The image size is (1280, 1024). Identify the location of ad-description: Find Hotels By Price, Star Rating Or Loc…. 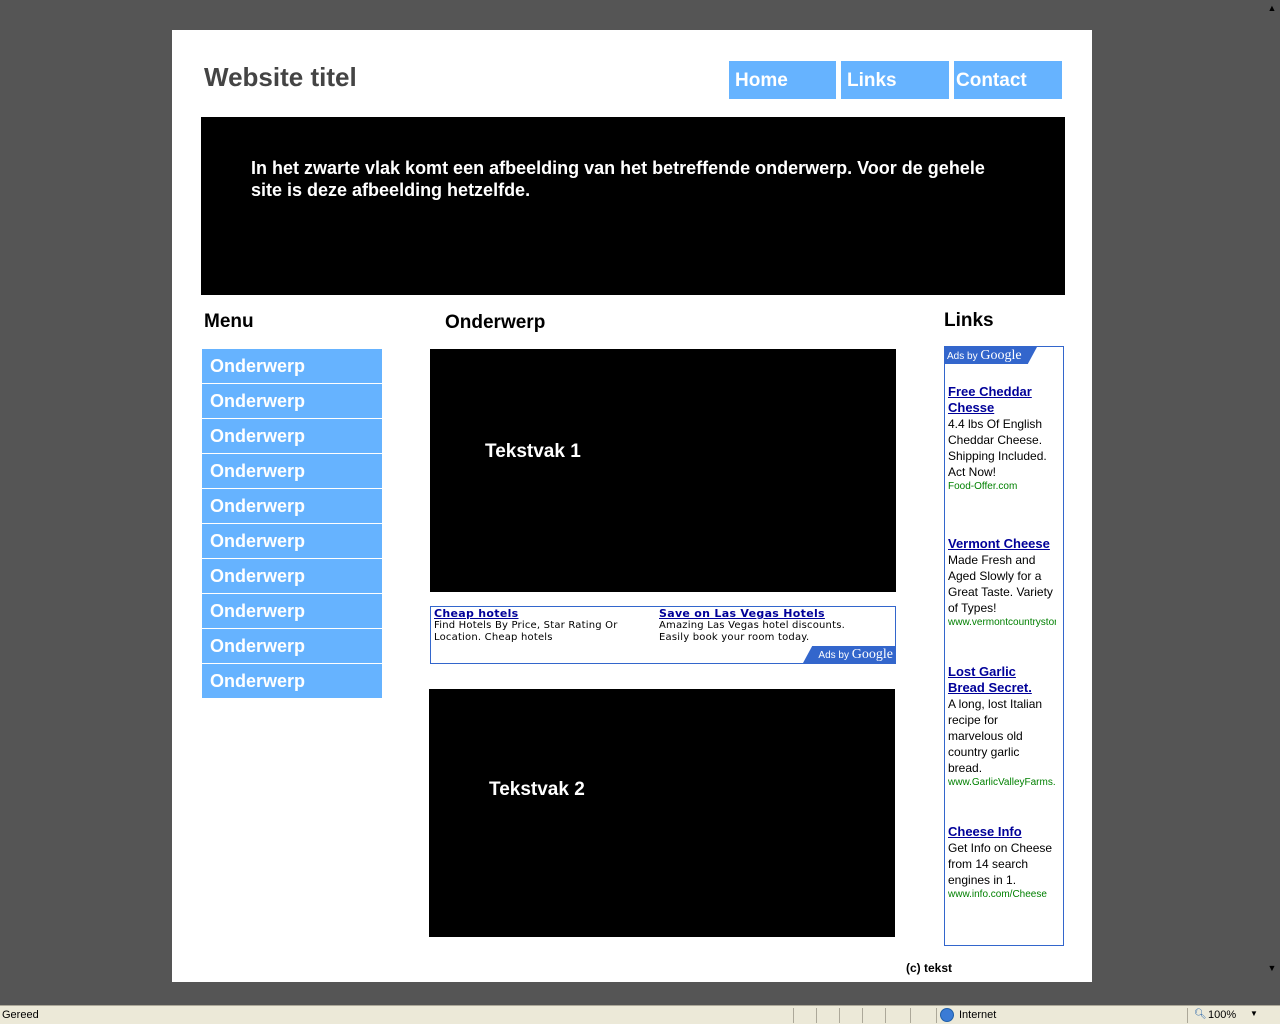
(526, 631).